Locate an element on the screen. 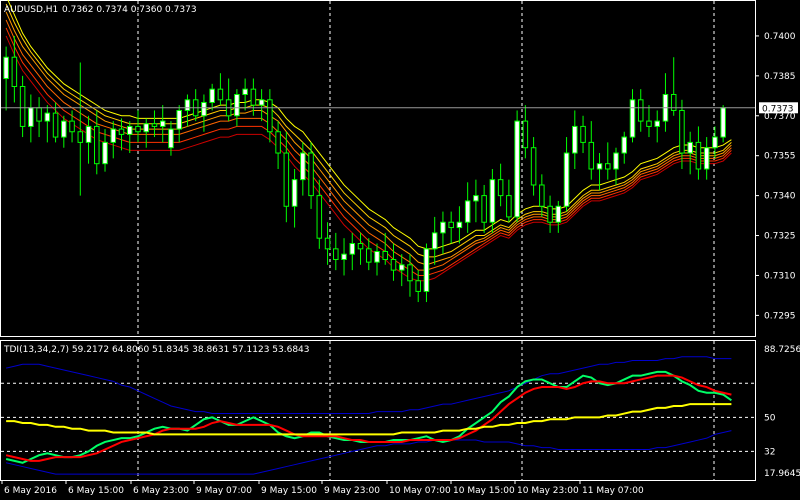  time-tick-label: 10 May 07:00 is located at coordinates (420, 491).